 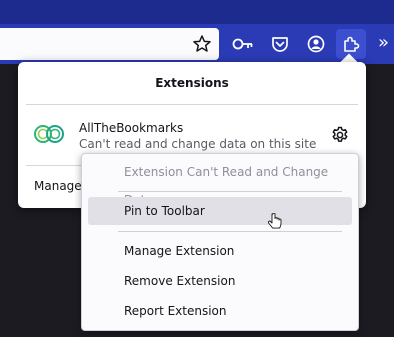 What do you see at coordinates (131, 128) in the screenshot?
I see `extension-name: AllTheBookmarks` at bounding box center [131, 128].